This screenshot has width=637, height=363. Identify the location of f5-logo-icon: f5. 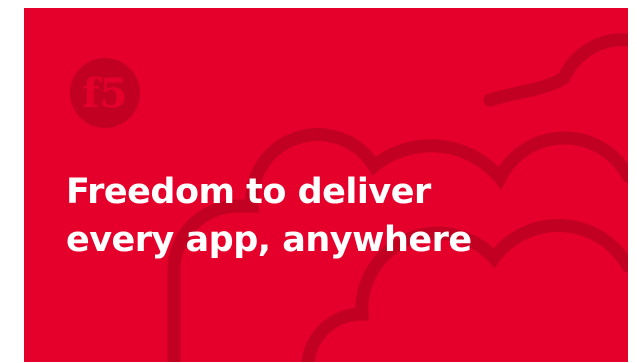
(105, 93).